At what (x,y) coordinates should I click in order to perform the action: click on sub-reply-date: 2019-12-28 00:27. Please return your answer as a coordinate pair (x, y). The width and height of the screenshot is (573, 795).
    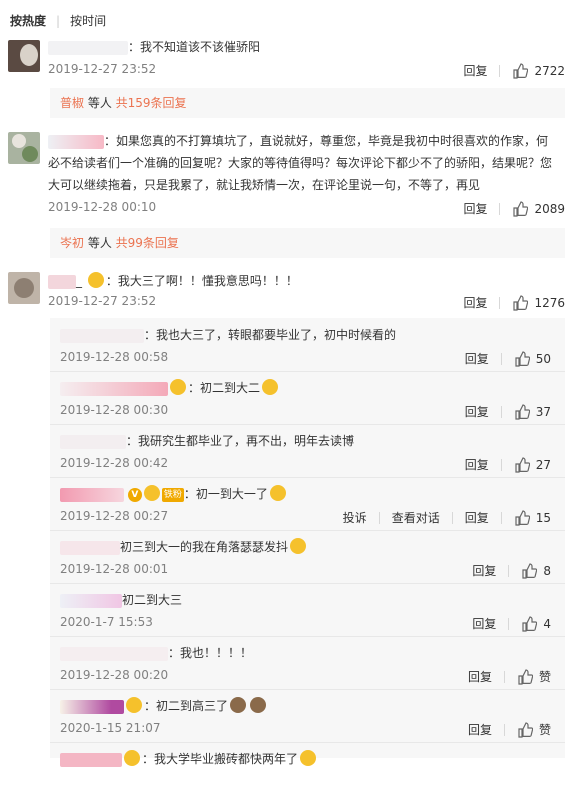
    Looking at the image, I should click on (114, 516).